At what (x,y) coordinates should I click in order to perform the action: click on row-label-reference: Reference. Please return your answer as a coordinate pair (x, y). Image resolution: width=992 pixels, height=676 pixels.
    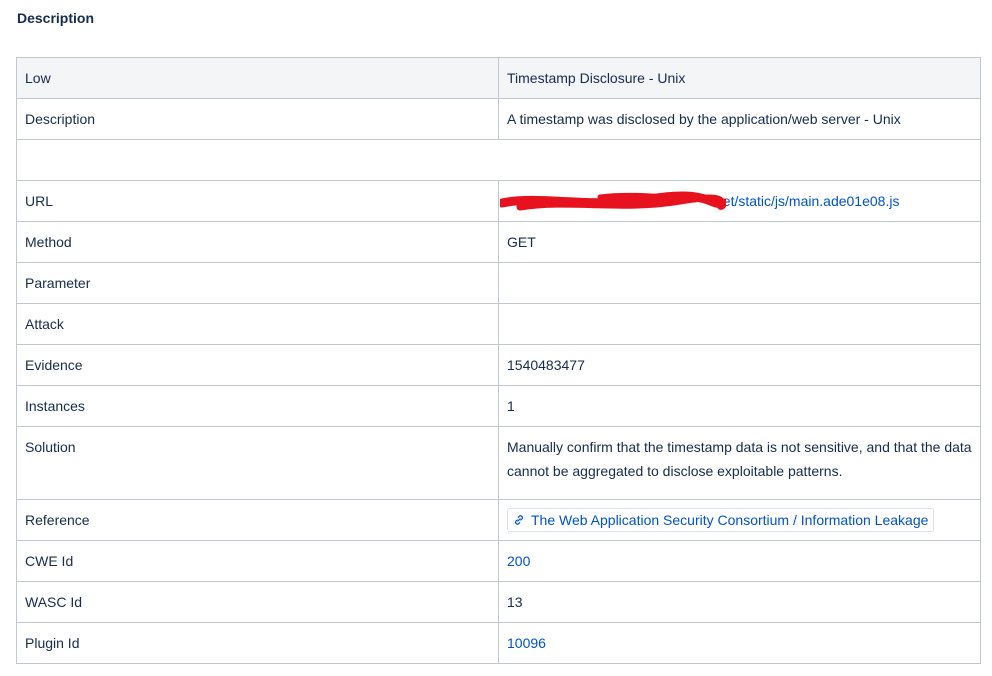
    Looking at the image, I should click on (257, 520).